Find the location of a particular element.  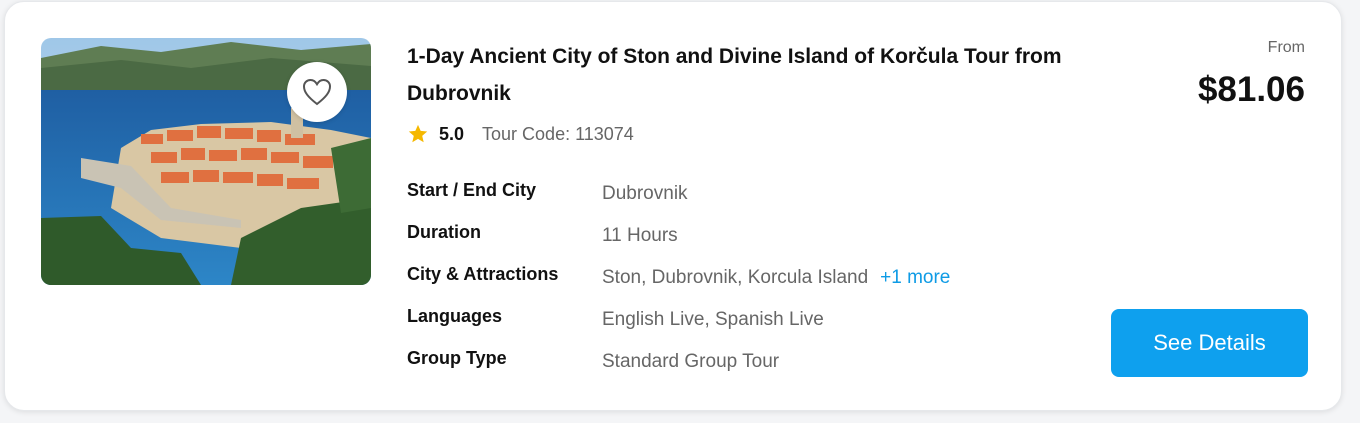

detail-label: Languages is located at coordinates (455, 316).